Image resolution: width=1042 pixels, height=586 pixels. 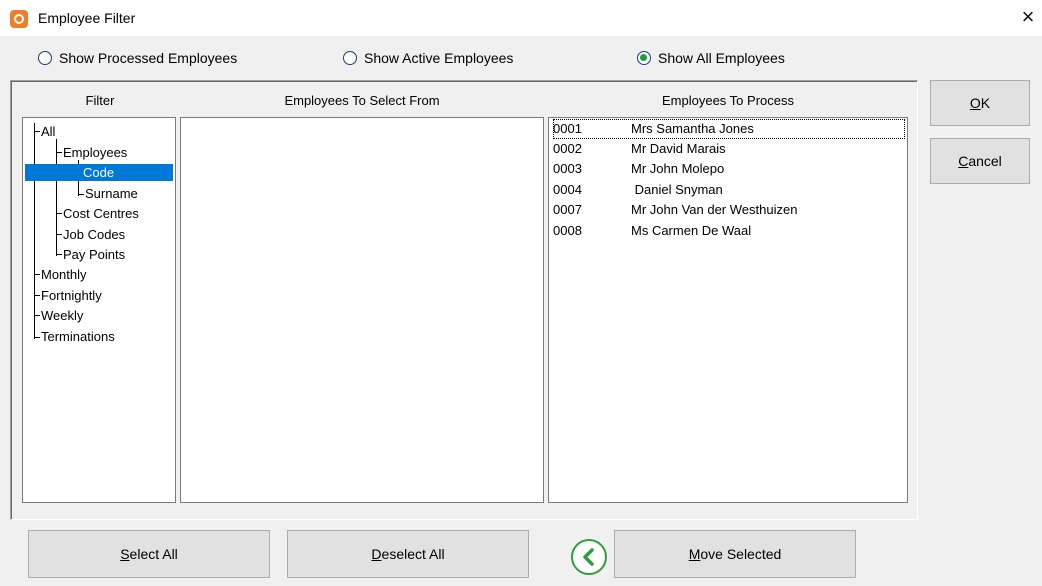 I want to click on move-selected-button: Move Selected, so click(x=735, y=554).